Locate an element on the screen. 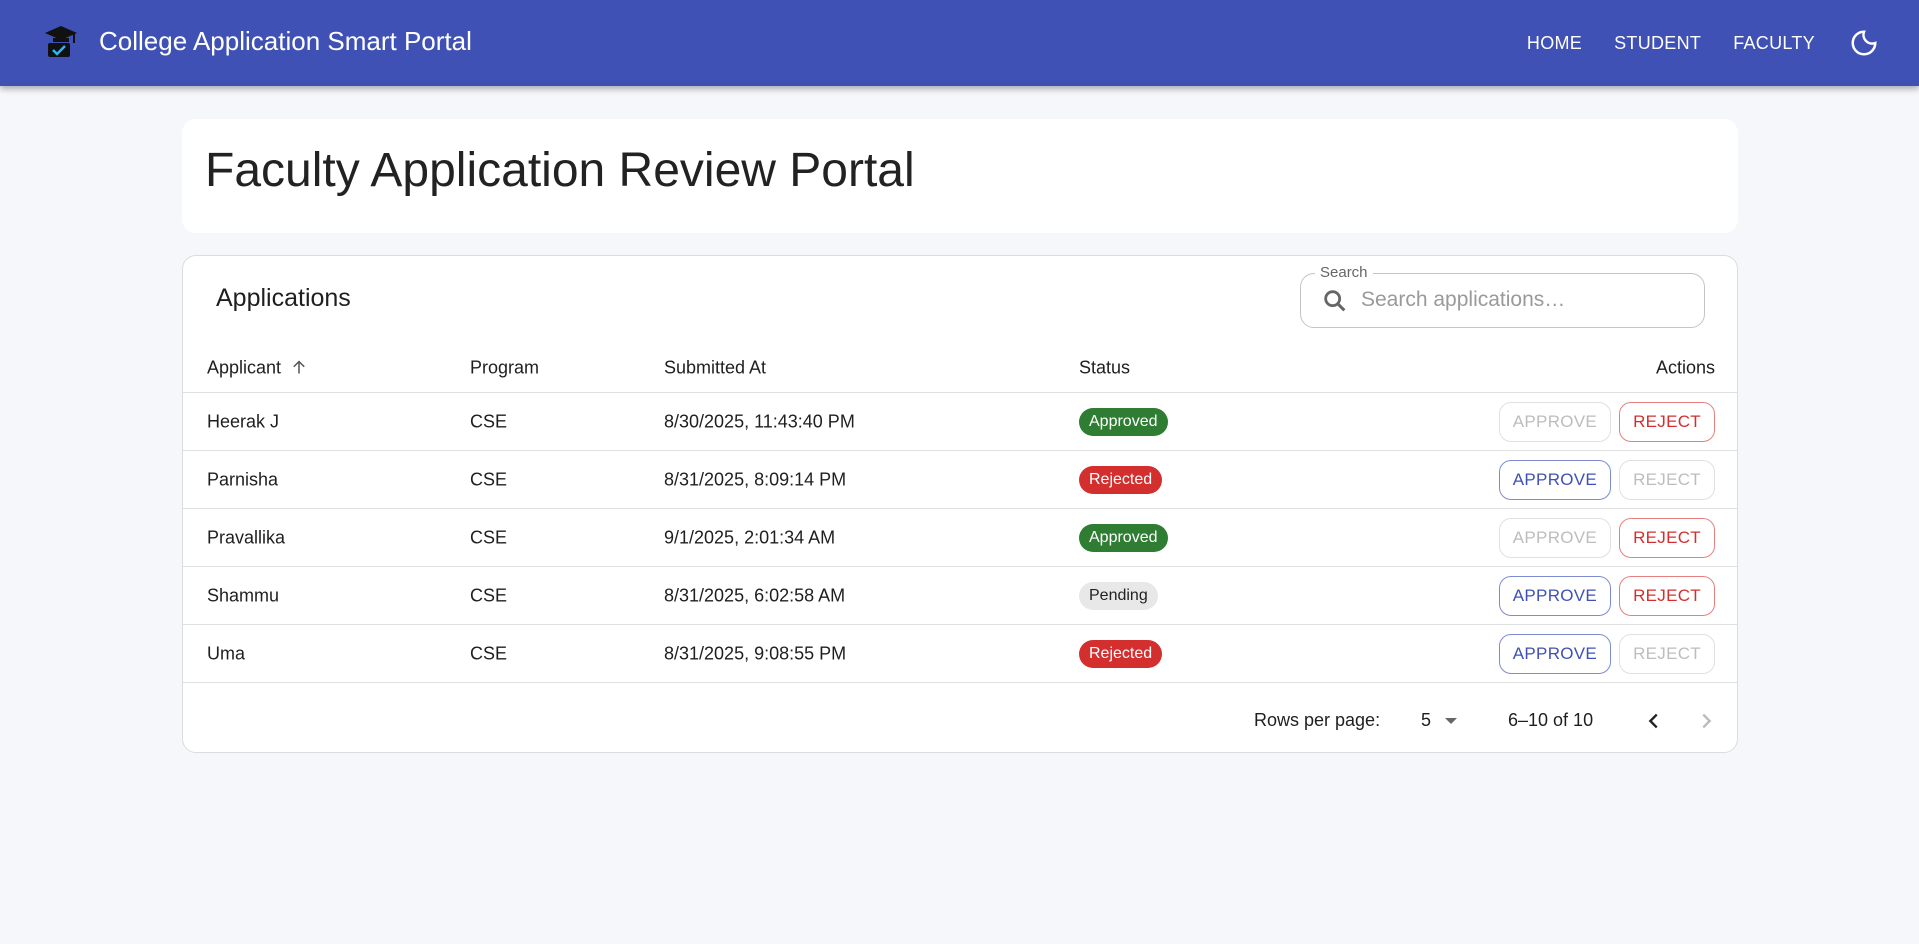  column-submitted: Submitted At is located at coordinates (715, 367).